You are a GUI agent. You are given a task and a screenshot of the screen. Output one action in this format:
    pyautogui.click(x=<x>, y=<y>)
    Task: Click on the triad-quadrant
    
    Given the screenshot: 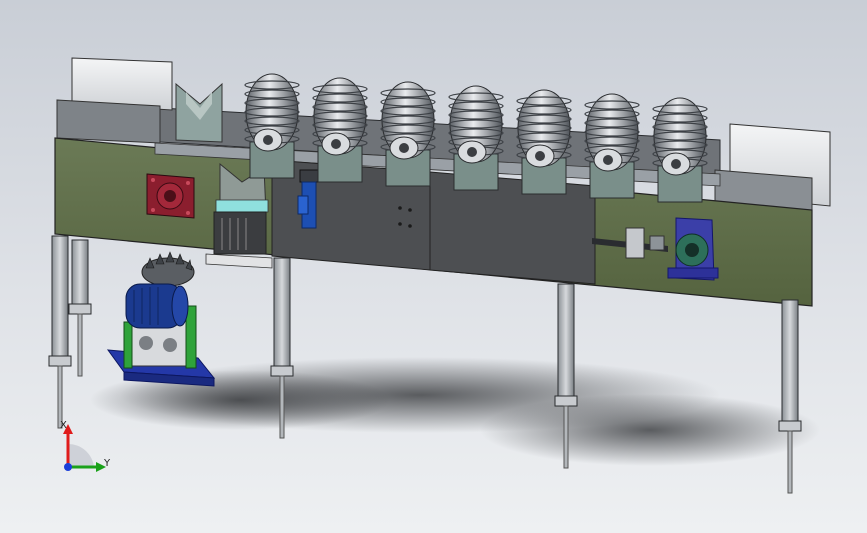 What is the action you would take?
    pyautogui.click(x=81, y=455)
    